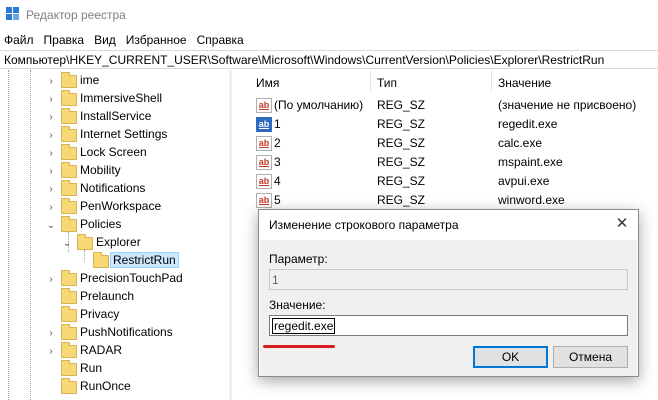 The image size is (658, 400). What do you see at coordinates (510, 357) in the screenshot?
I see `ok-button: OK` at bounding box center [510, 357].